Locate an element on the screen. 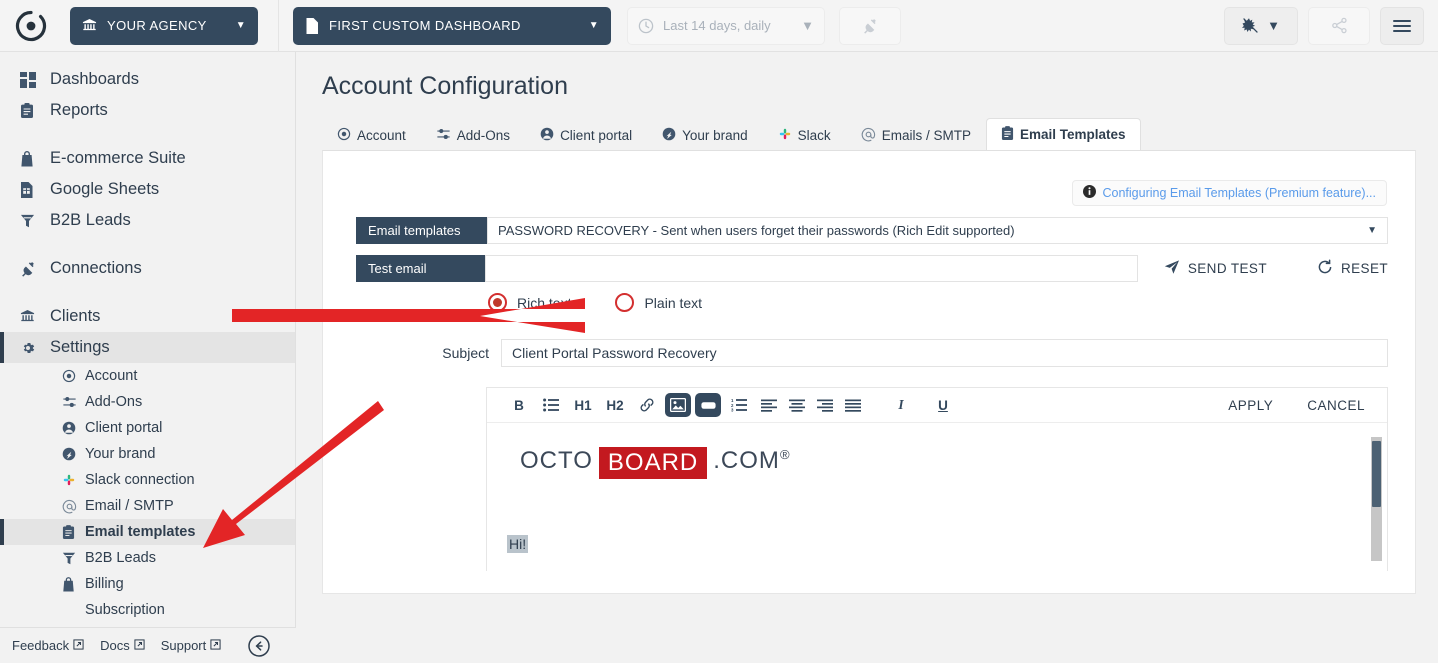 The width and height of the screenshot is (1438, 663). info-icon is located at coordinates (1089, 193).